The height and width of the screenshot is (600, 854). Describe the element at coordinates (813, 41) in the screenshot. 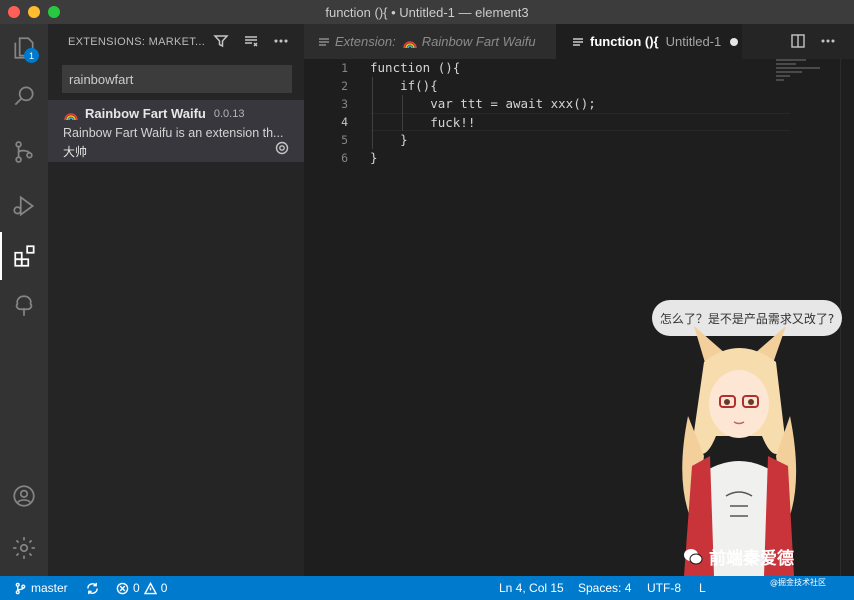

I see `editor-actions` at that location.